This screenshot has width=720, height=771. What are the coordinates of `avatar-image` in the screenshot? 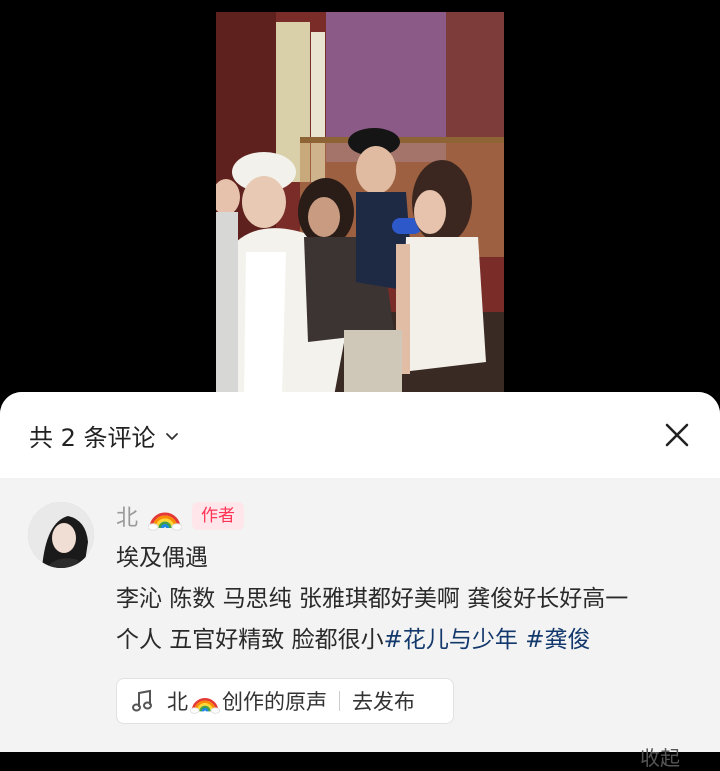 It's located at (61, 535).